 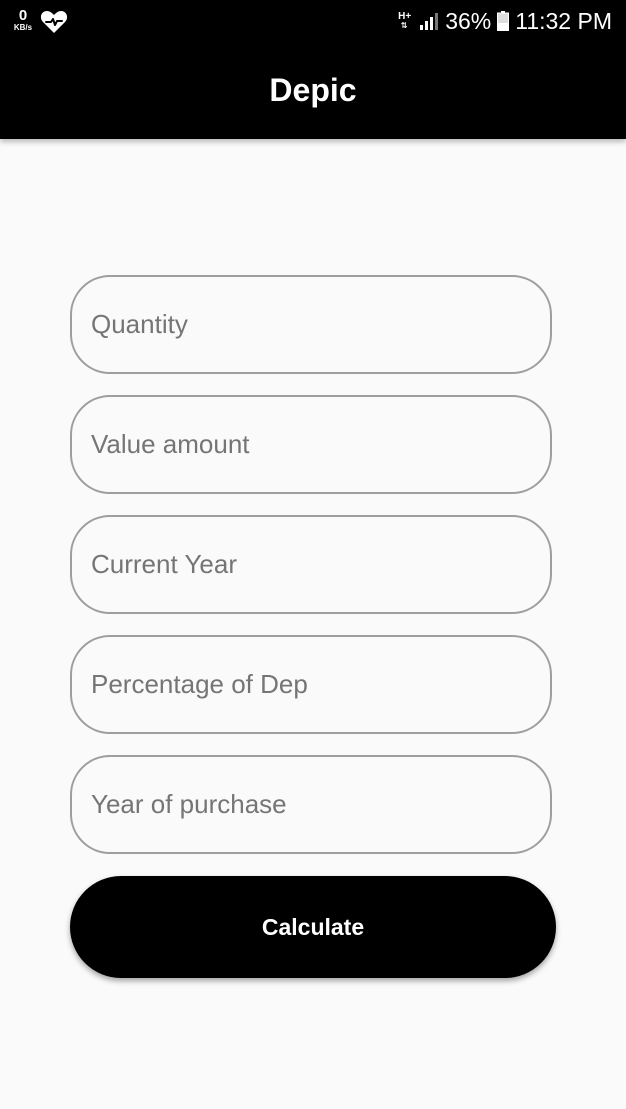 What do you see at coordinates (313, 927) in the screenshot?
I see `calculate-button: Calculate` at bounding box center [313, 927].